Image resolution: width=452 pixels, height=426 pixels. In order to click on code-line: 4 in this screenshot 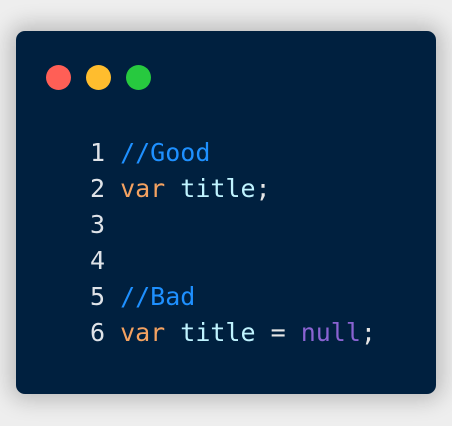, I will do `click(225, 261)`.